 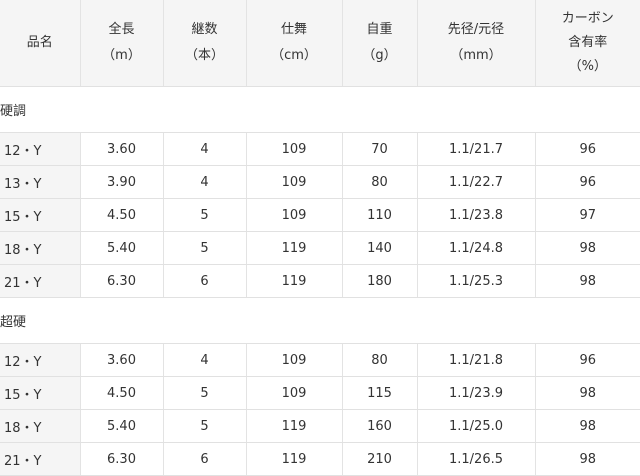 What do you see at coordinates (380, 393) in the screenshot?
I see `cell-weight: 115` at bounding box center [380, 393].